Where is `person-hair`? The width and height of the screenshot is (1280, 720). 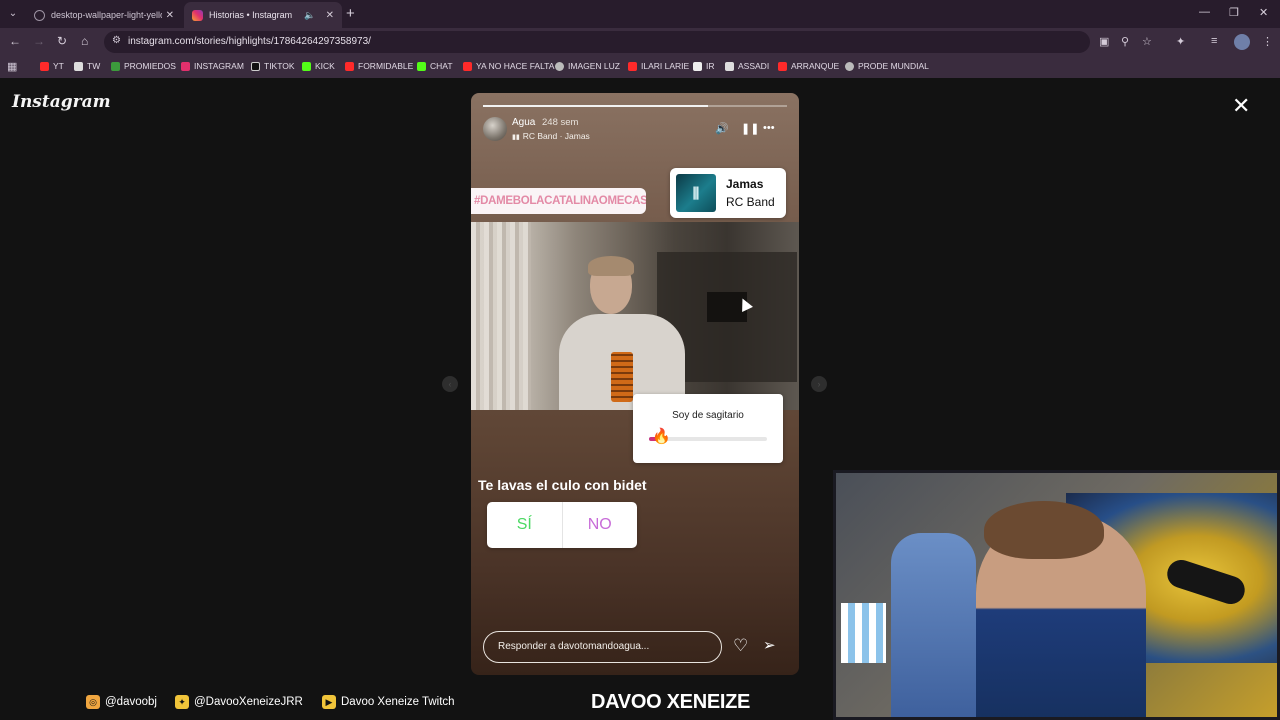 person-hair is located at coordinates (611, 266).